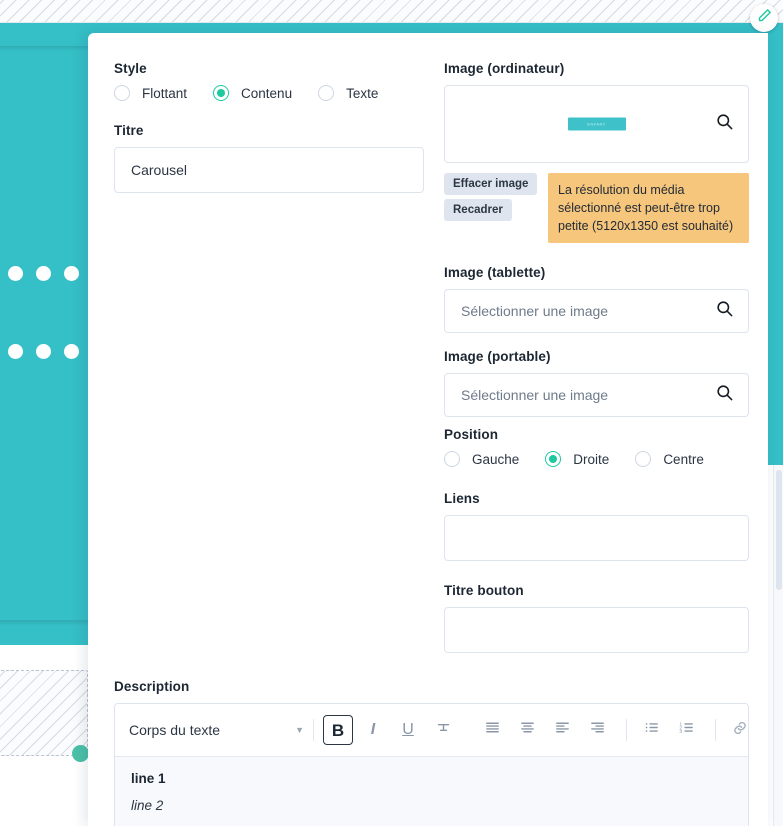 This screenshot has height=826, width=783. Describe the element at coordinates (591, 459) in the screenshot. I see `position-option-label: Droite` at that location.